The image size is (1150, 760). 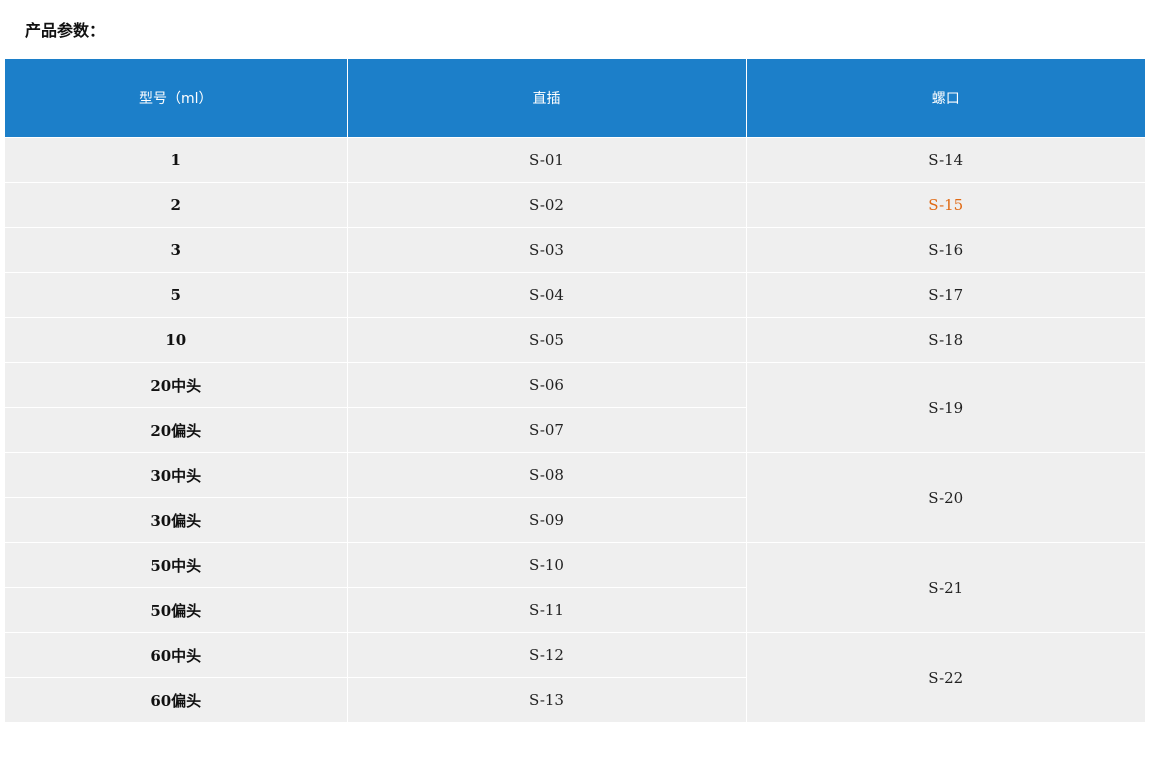 I want to click on table-header-row: 型号（ml） 直插 螺口, so click(x=575, y=98).